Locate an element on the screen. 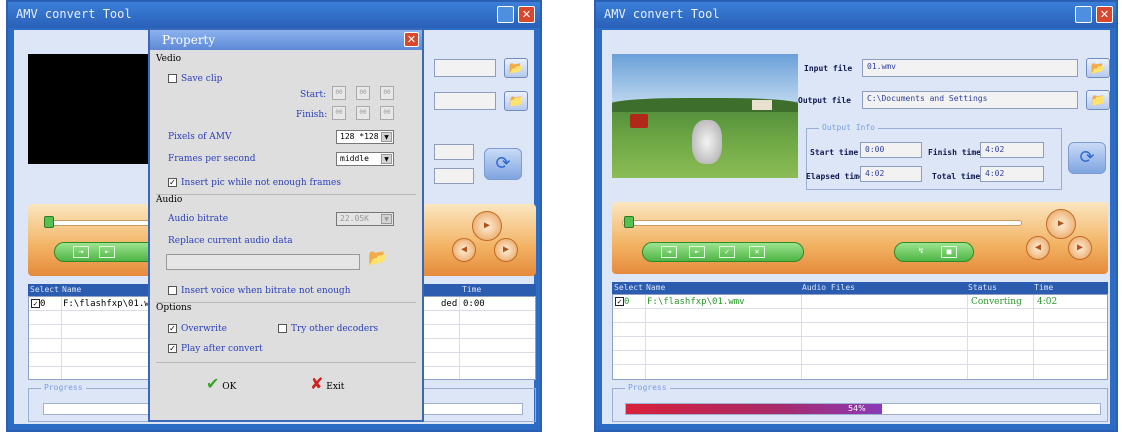 The image size is (1122, 432). save-clip-label: Save clip is located at coordinates (202, 79).